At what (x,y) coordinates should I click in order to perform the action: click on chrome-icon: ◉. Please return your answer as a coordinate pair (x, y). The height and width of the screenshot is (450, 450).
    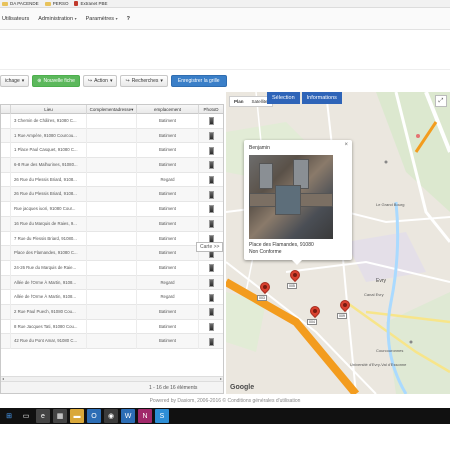
    Looking at the image, I should click on (111, 416).